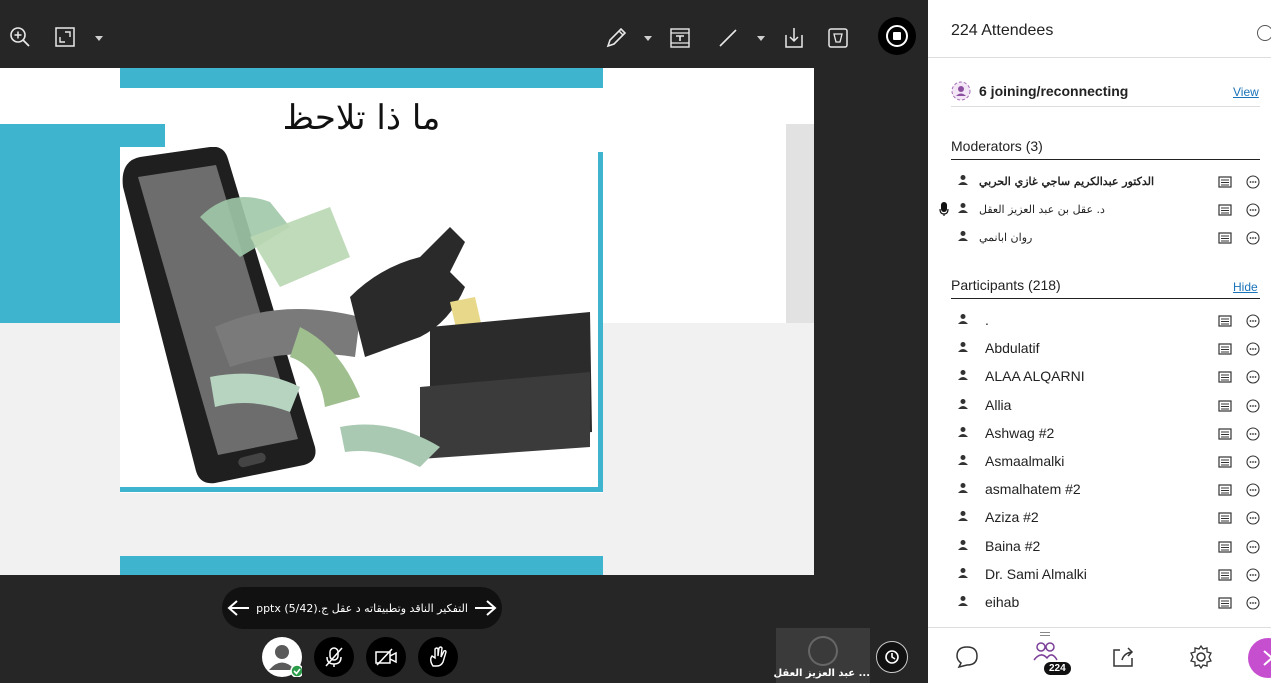 The width and height of the screenshot is (1271, 683). What do you see at coordinates (1105, 433) in the screenshot?
I see `participant-row: Ashwag #2` at bounding box center [1105, 433].